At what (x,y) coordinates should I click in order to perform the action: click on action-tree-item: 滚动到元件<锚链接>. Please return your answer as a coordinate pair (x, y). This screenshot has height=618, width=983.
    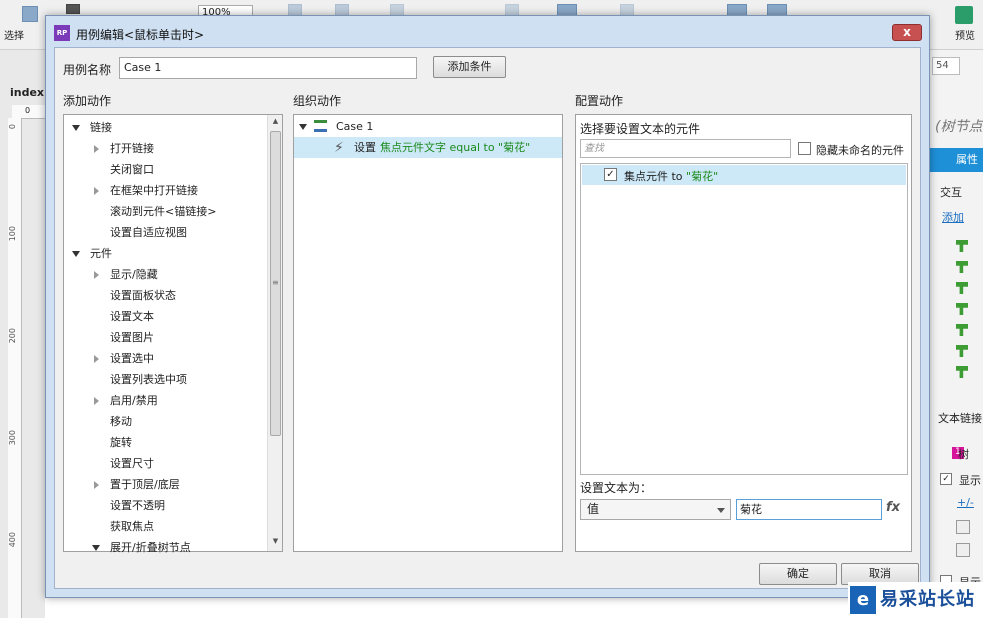
    Looking at the image, I should click on (164, 211).